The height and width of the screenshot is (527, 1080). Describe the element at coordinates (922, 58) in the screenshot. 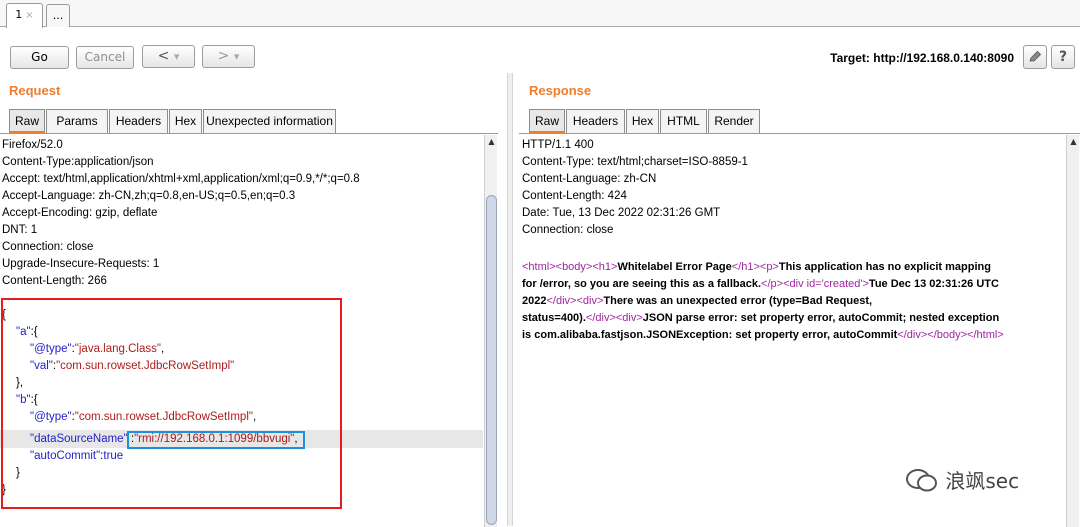

I see `target-label: Target: http://192.168.0.140:8090` at that location.